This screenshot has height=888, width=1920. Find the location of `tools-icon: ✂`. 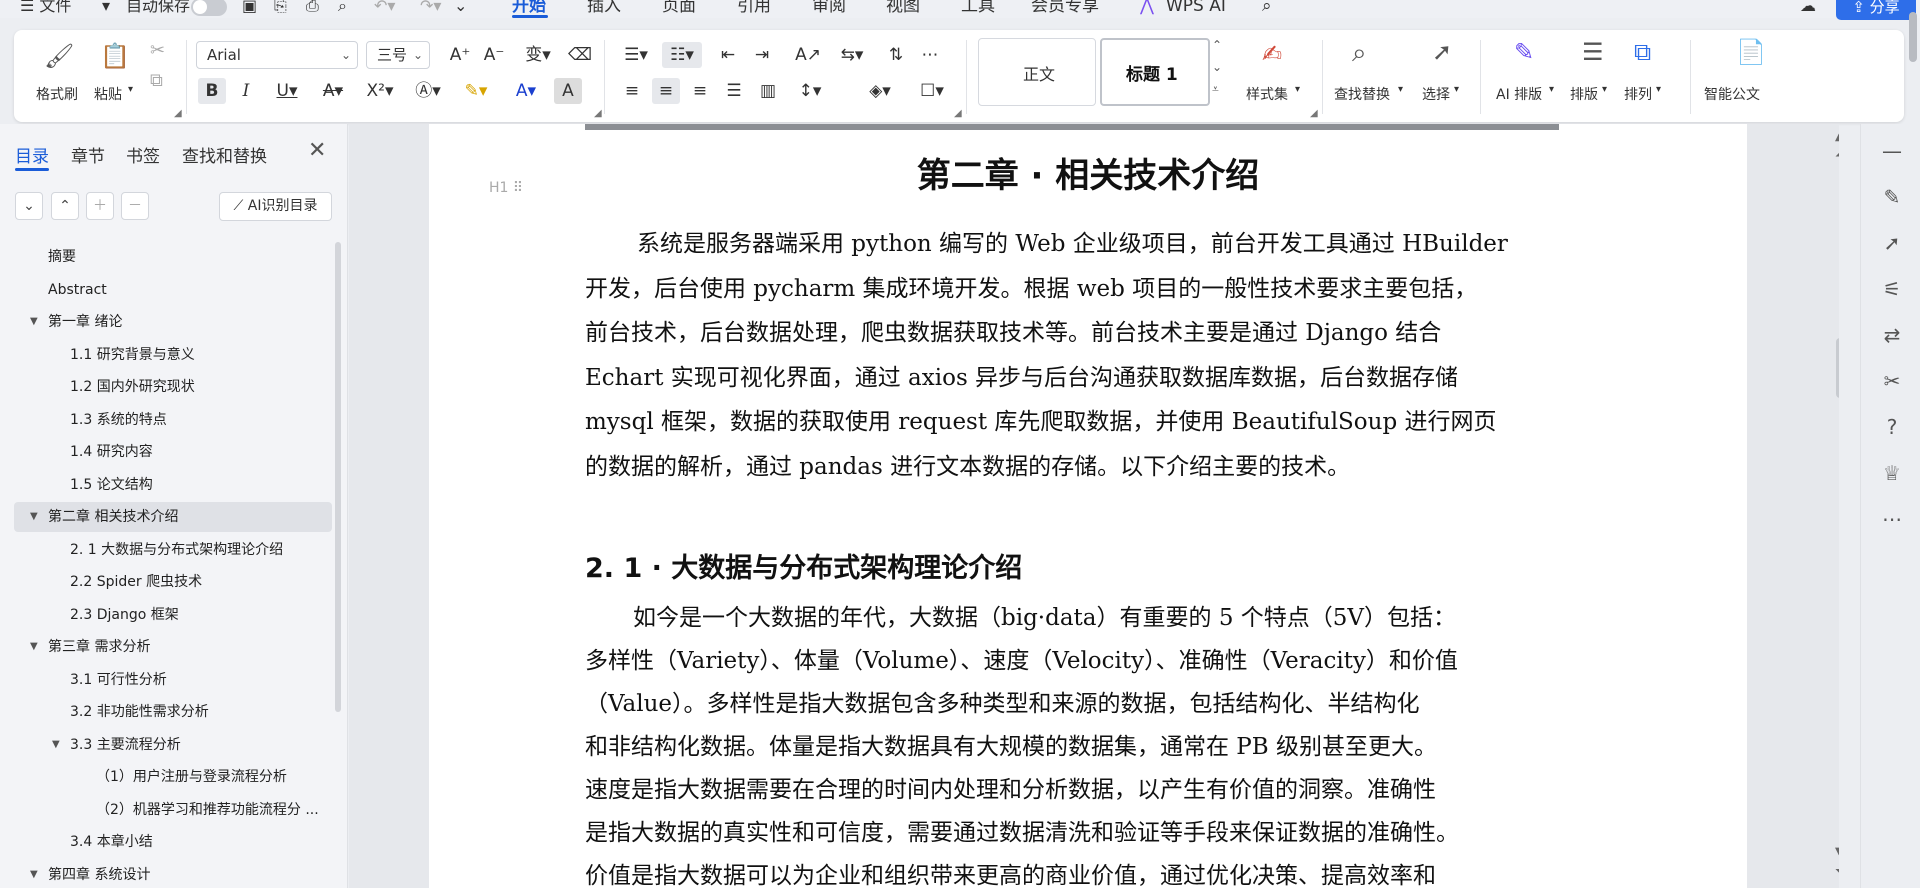

tools-icon: ✂ is located at coordinates (1892, 381).